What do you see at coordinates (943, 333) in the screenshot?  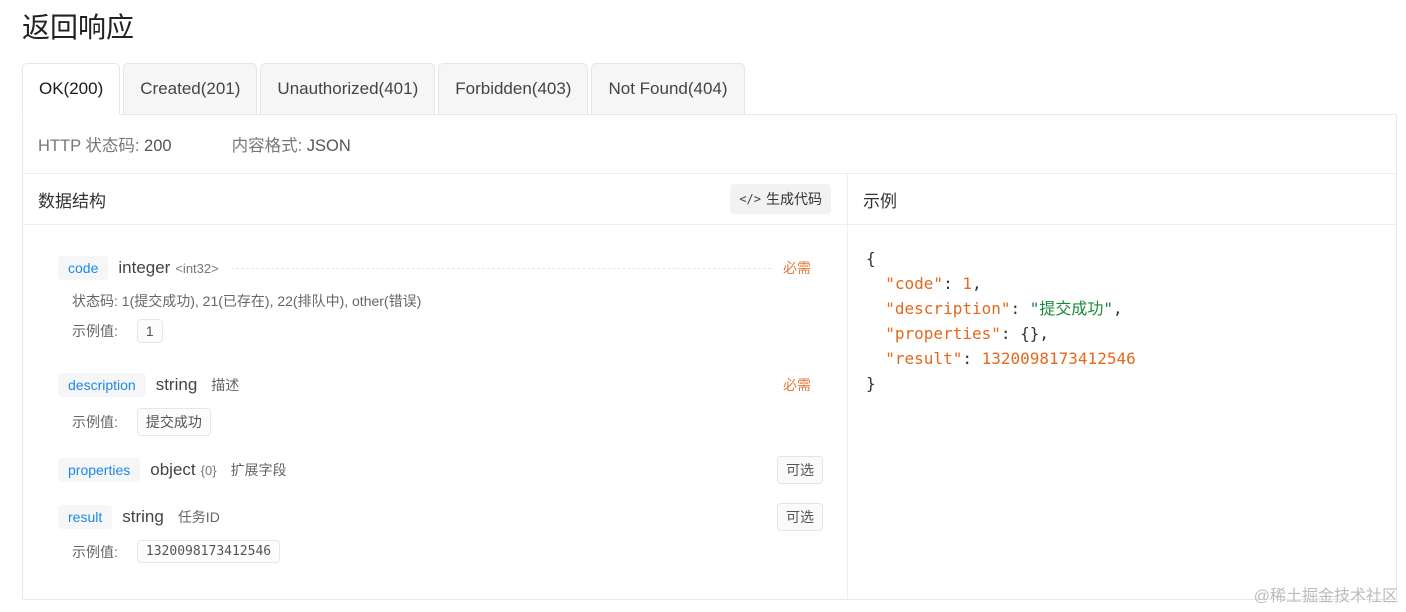 I see `json-key-properties: "properties"` at bounding box center [943, 333].